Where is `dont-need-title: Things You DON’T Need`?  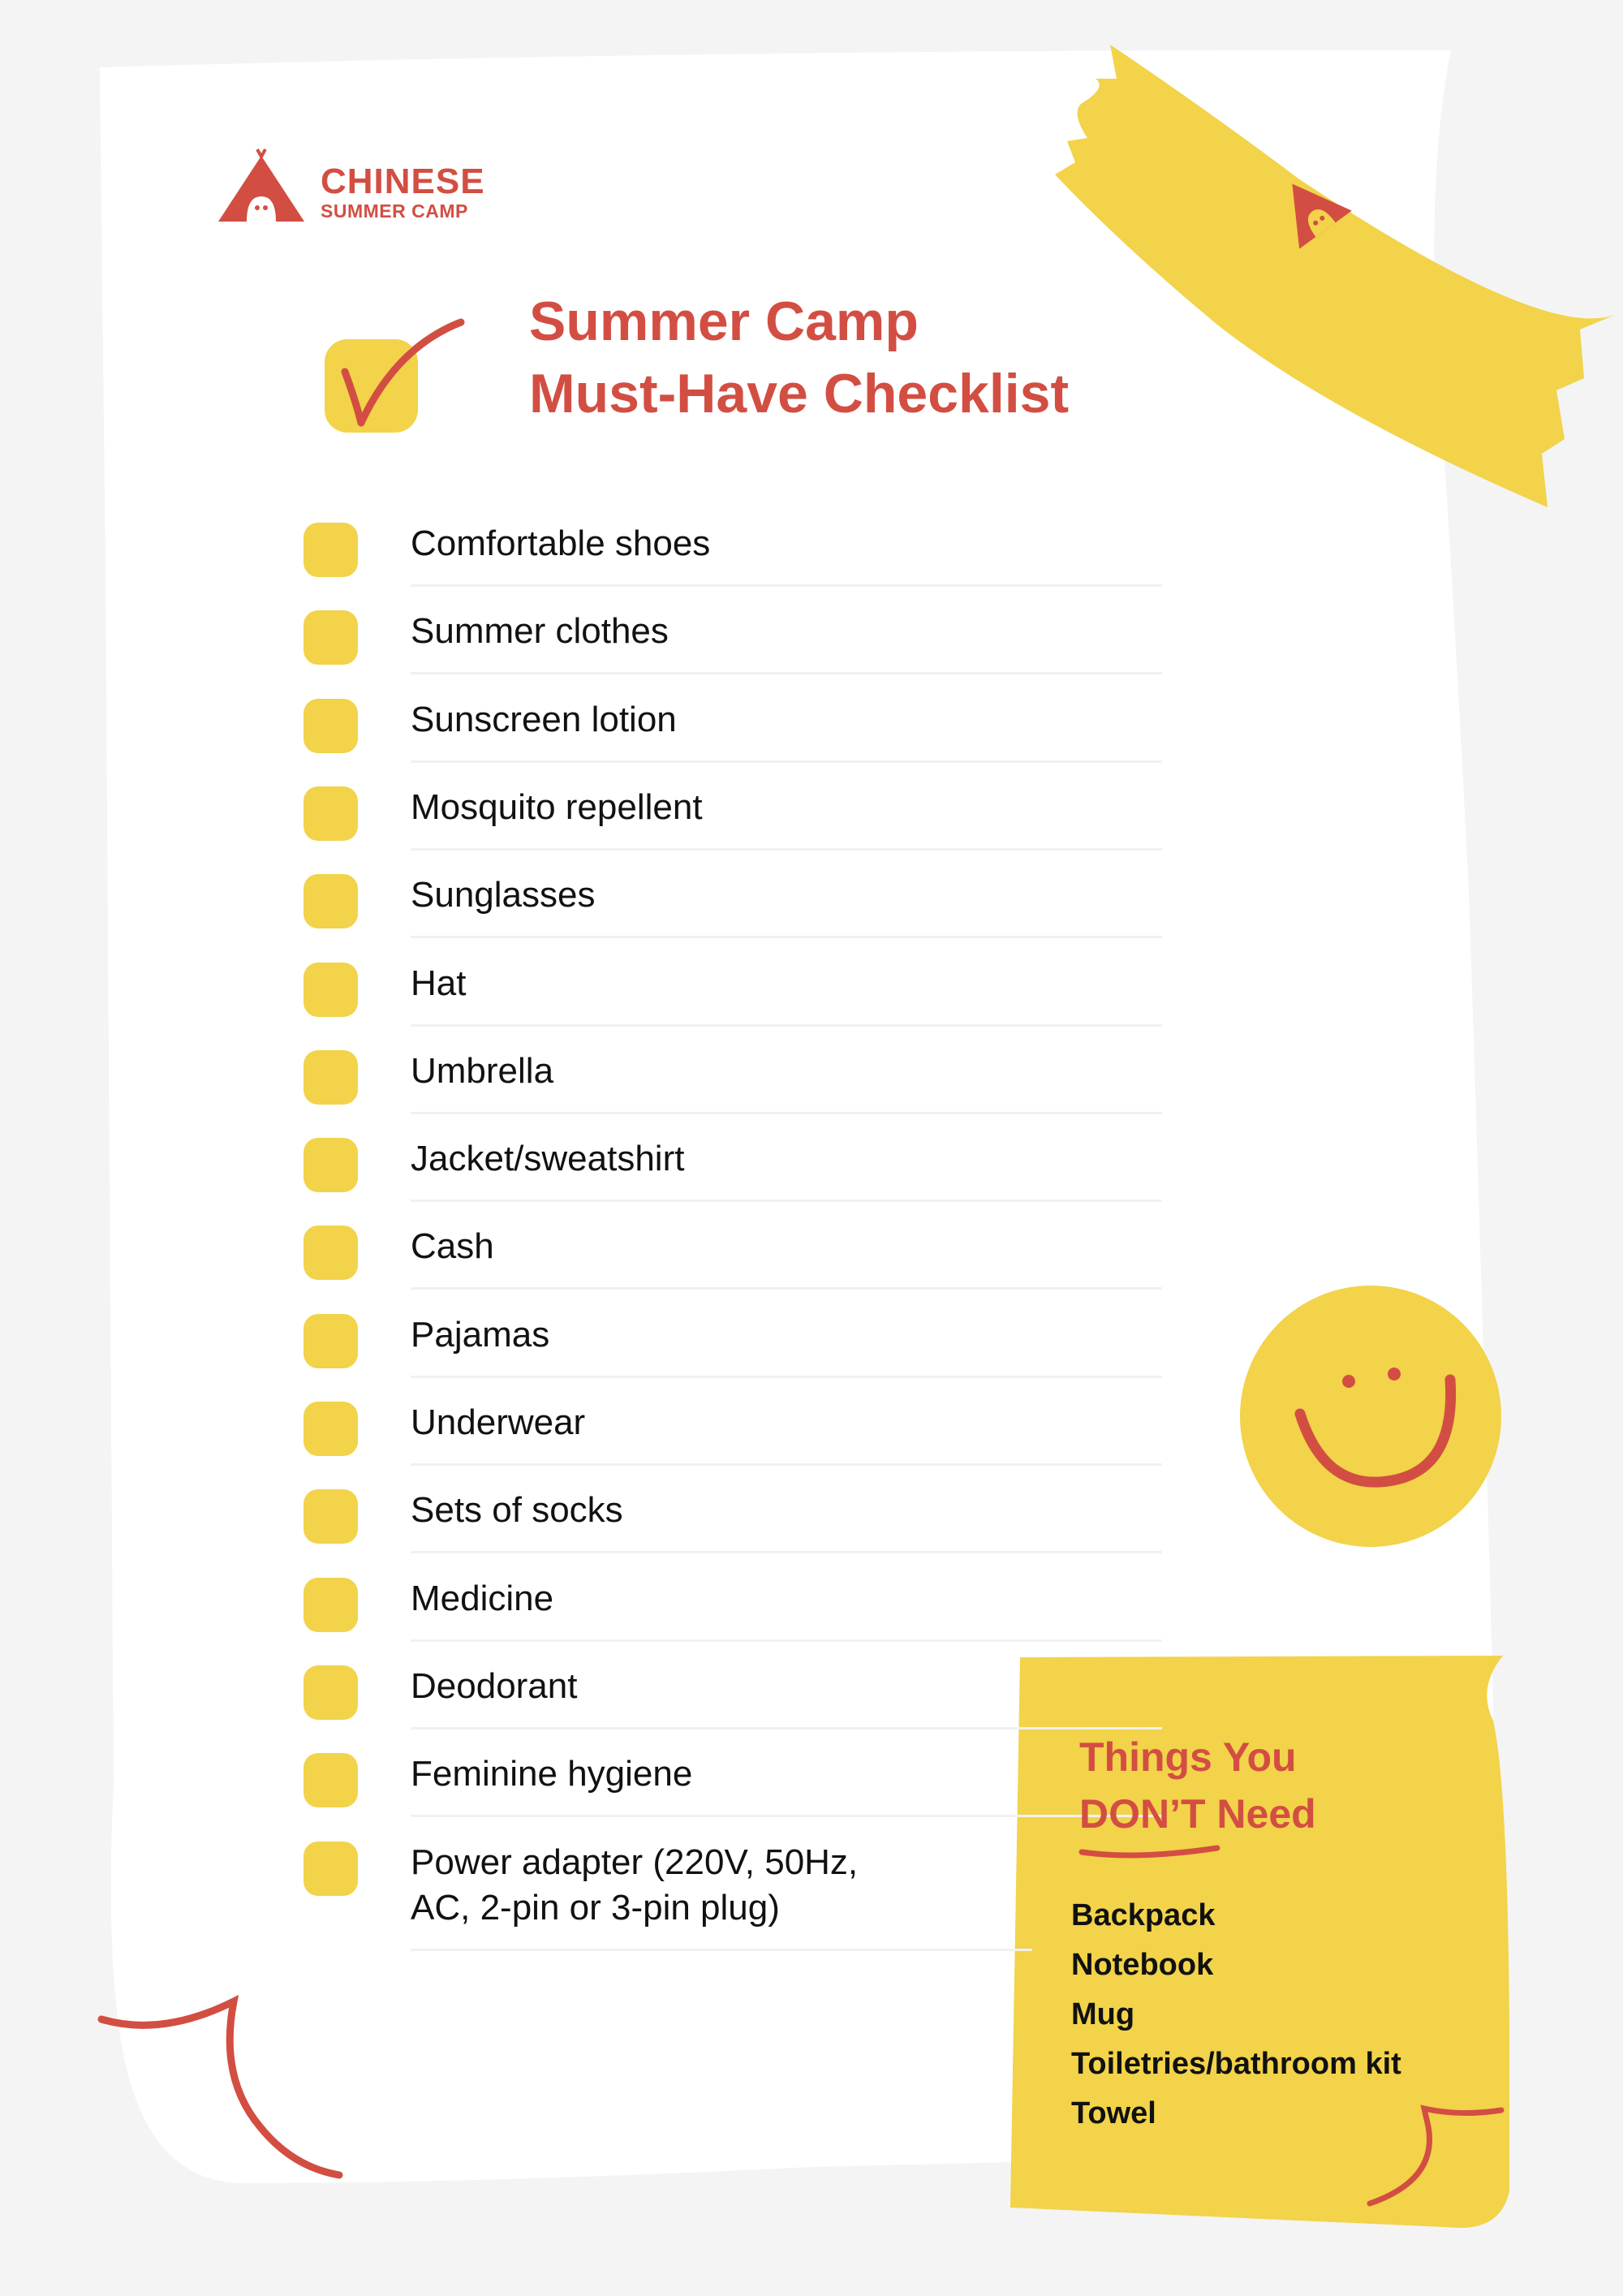
dont-need-title: Things You DON’T Need is located at coordinates (1197, 1786).